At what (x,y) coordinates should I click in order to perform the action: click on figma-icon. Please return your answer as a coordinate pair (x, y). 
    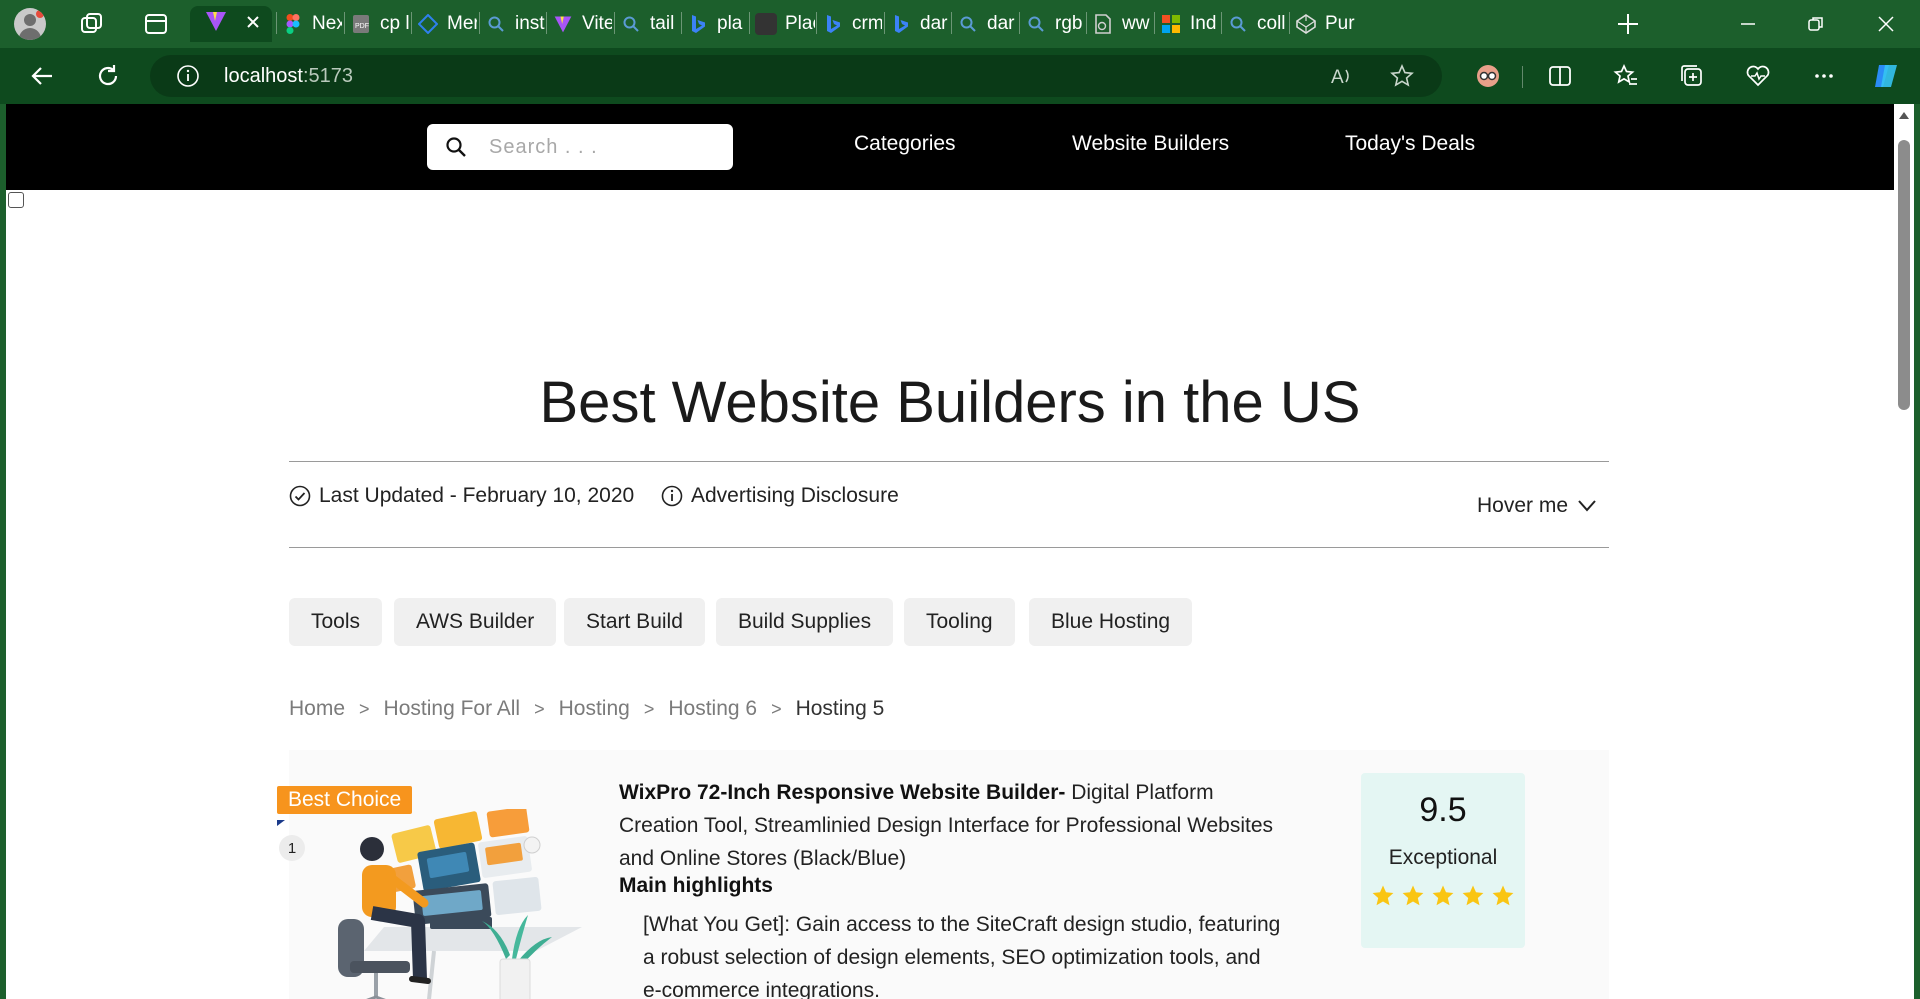
    Looking at the image, I should click on (293, 24).